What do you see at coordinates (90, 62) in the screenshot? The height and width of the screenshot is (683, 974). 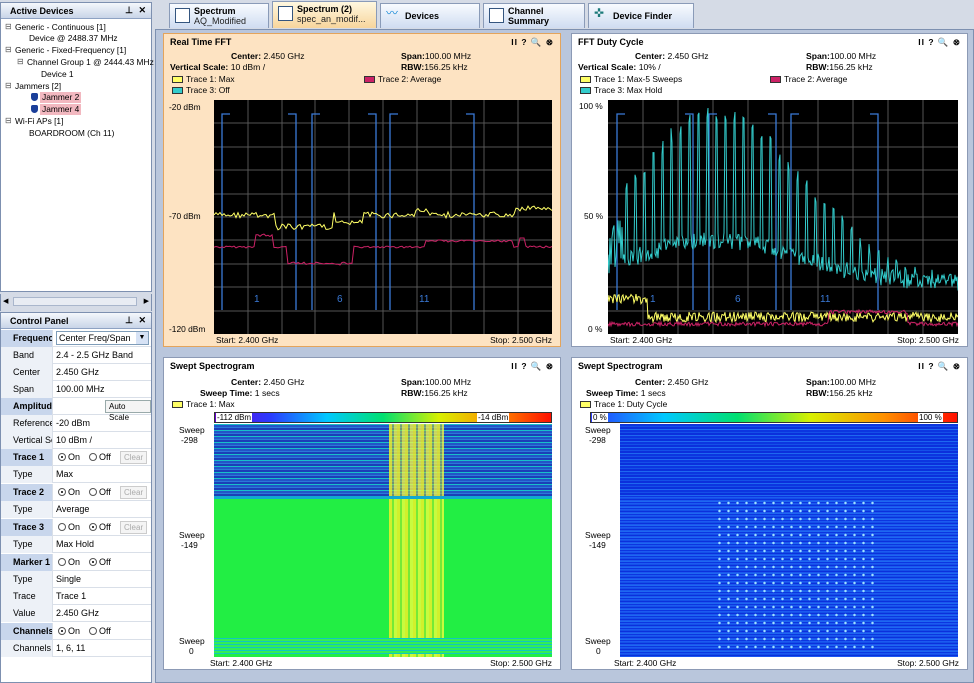 I see `tree-node-channel-group: Channel Group 1 @ 2444.43 MHz` at bounding box center [90, 62].